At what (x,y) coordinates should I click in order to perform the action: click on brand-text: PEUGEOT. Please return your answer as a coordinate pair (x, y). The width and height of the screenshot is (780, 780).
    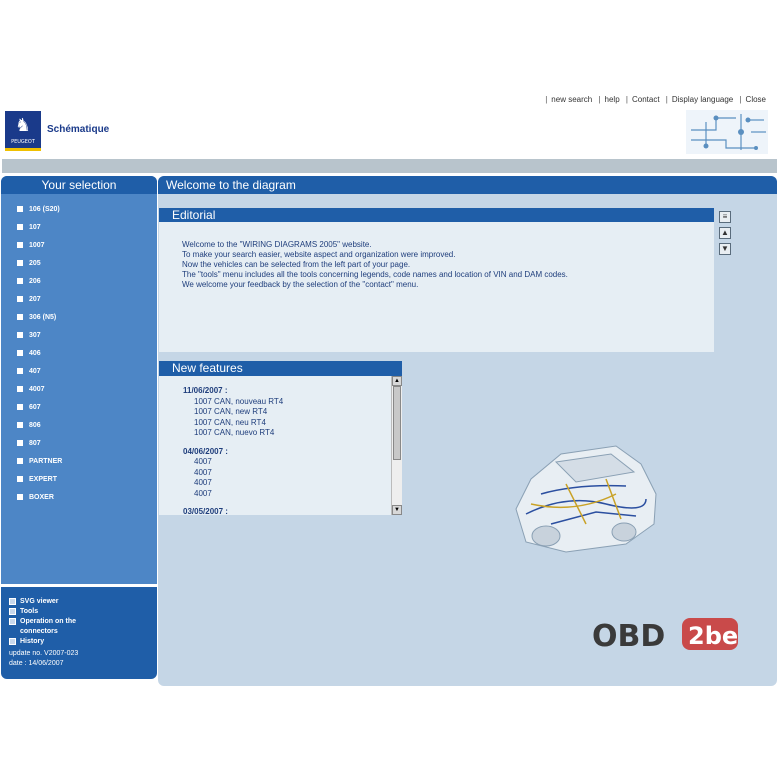
    Looking at the image, I should click on (23, 142).